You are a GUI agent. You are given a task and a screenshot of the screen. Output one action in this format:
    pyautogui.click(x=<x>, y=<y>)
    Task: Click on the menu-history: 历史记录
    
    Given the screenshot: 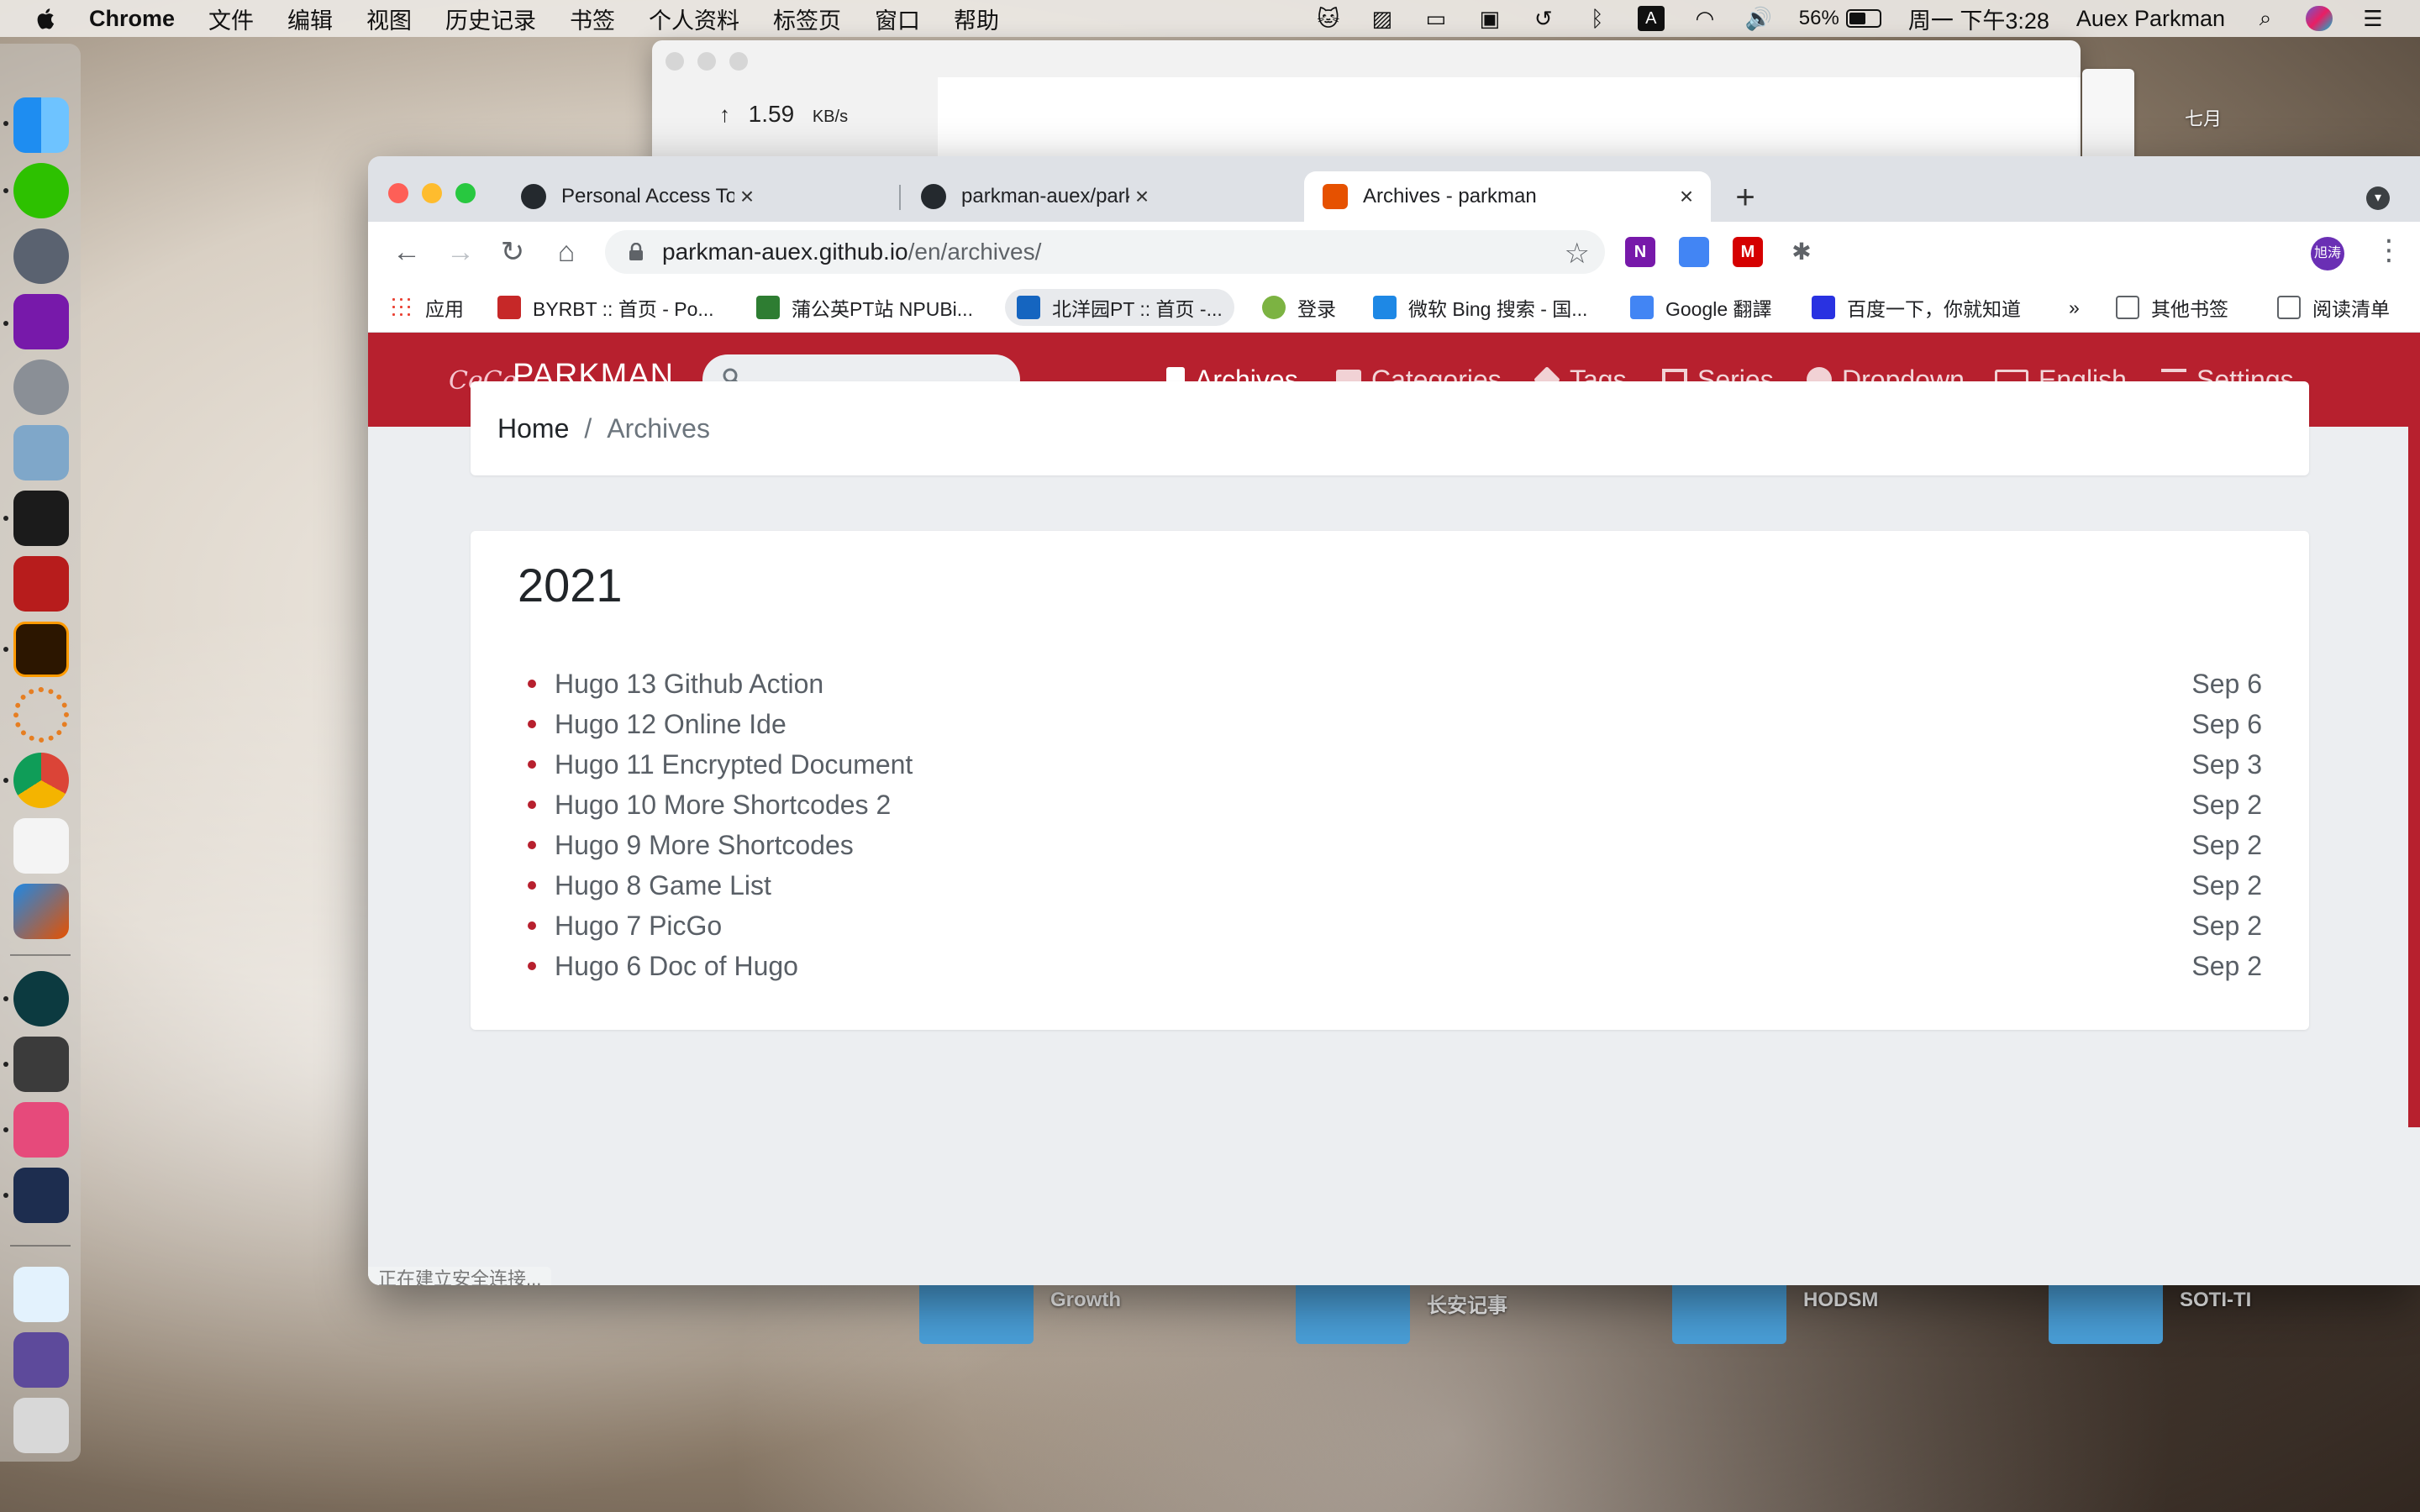 What is the action you would take?
    pyautogui.click(x=491, y=19)
    